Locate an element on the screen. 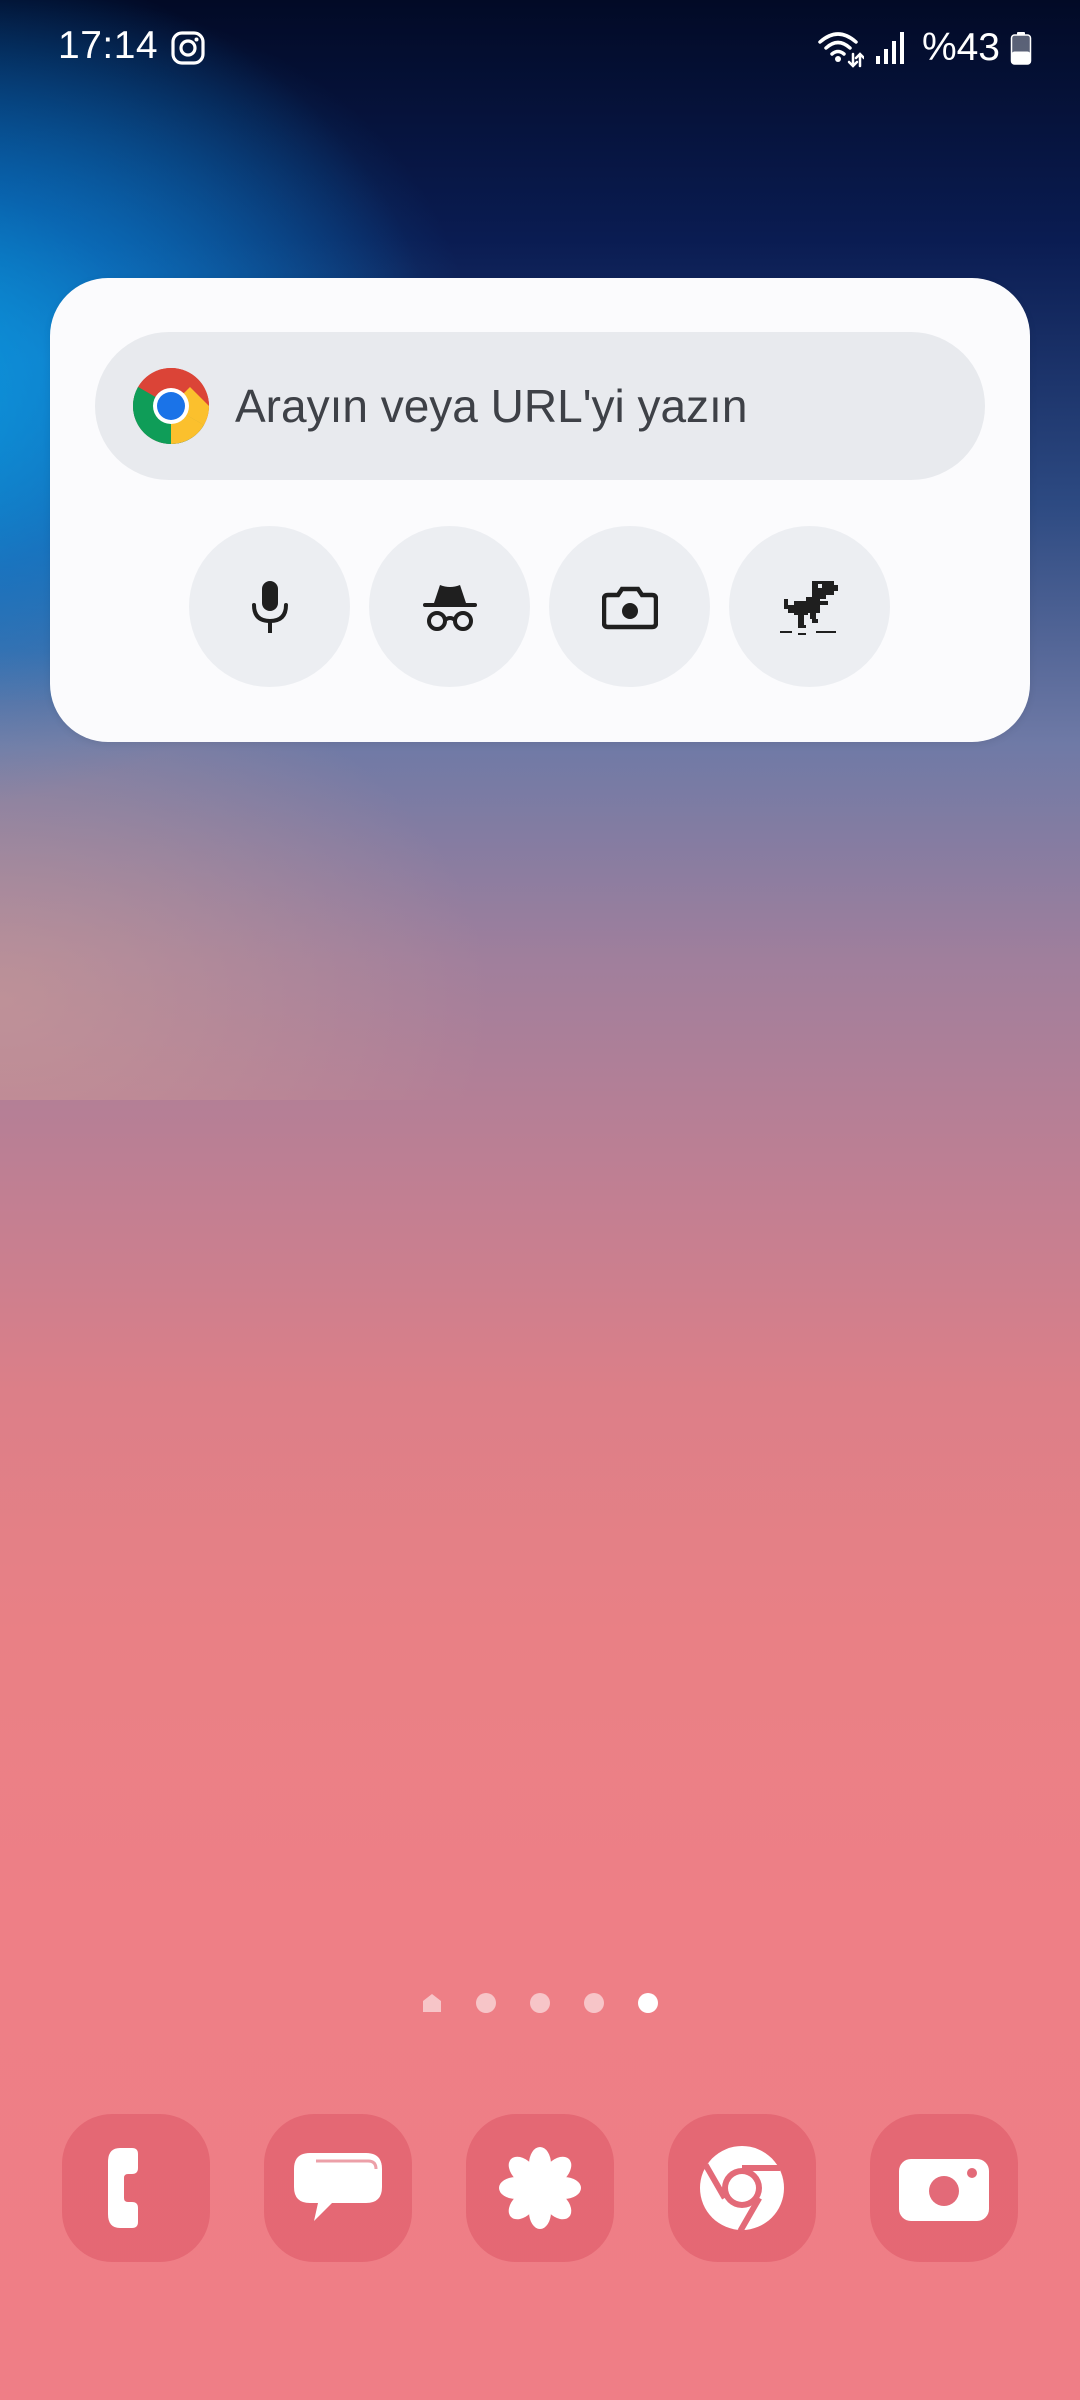 The width and height of the screenshot is (1080, 2400). signal-icon is located at coordinates (889, 48).